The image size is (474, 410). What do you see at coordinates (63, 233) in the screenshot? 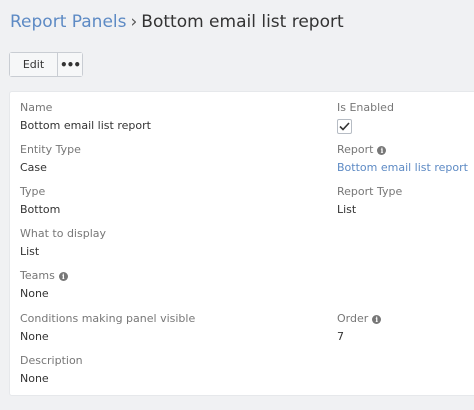
I see `field-label: What to display` at bounding box center [63, 233].